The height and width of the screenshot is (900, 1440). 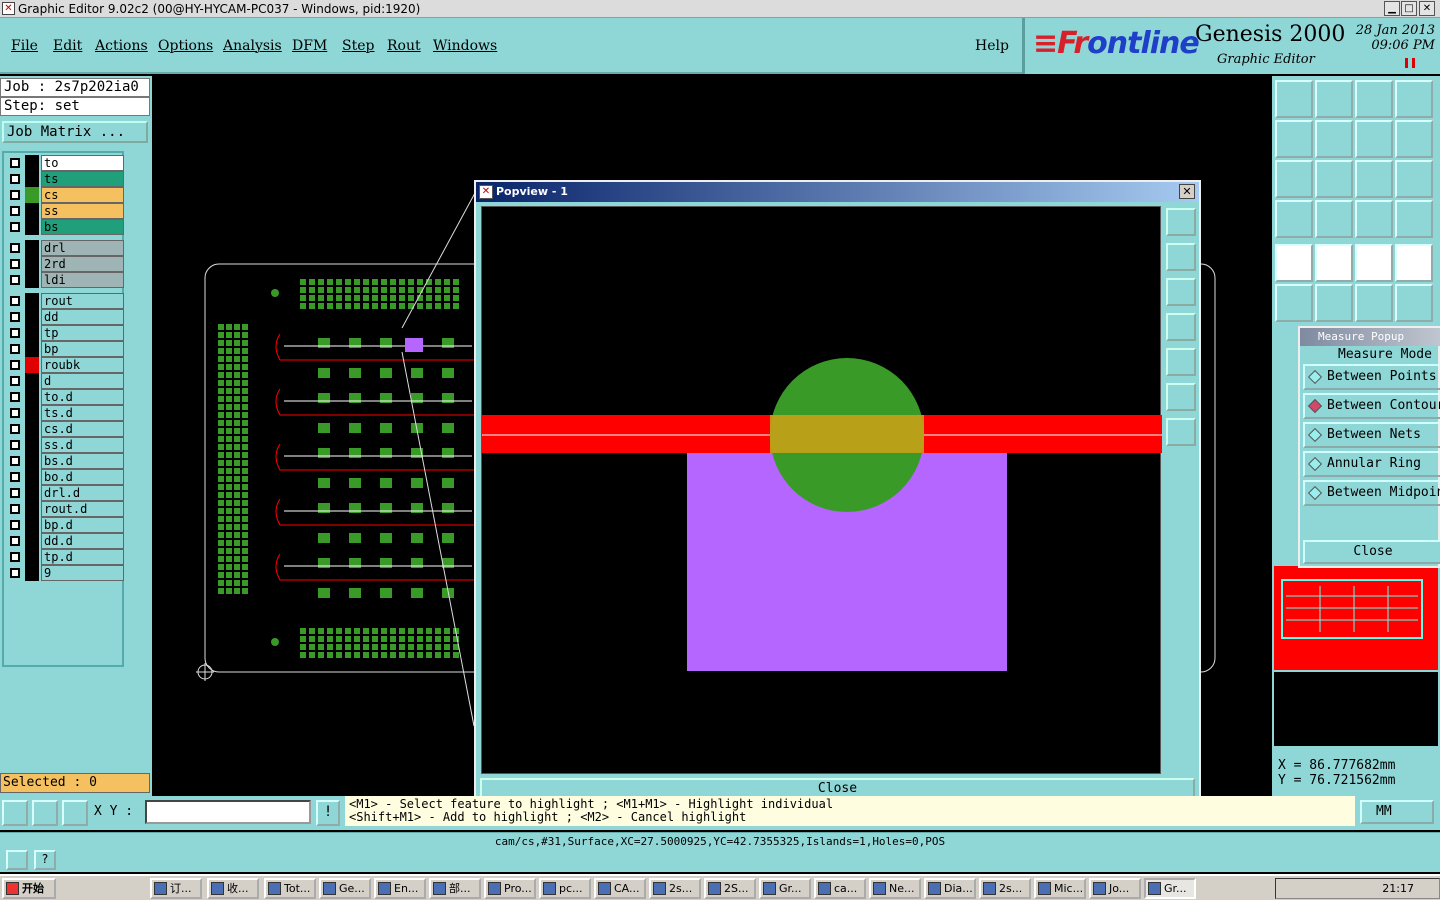 What do you see at coordinates (65, 397) in the screenshot?
I see `layer-row-to-d: to.d` at bounding box center [65, 397].